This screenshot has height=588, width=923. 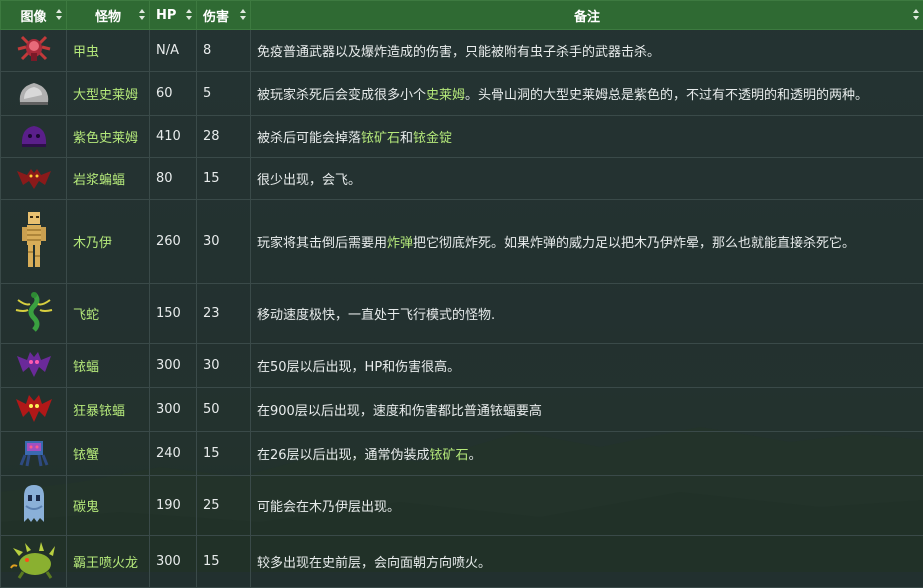 What do you see at coordinates (587, 314) in the screenshot?
I see `cell-note: 移动速度极快，一直处于飞行模式的怪物.` at bounding box center [587, 314].